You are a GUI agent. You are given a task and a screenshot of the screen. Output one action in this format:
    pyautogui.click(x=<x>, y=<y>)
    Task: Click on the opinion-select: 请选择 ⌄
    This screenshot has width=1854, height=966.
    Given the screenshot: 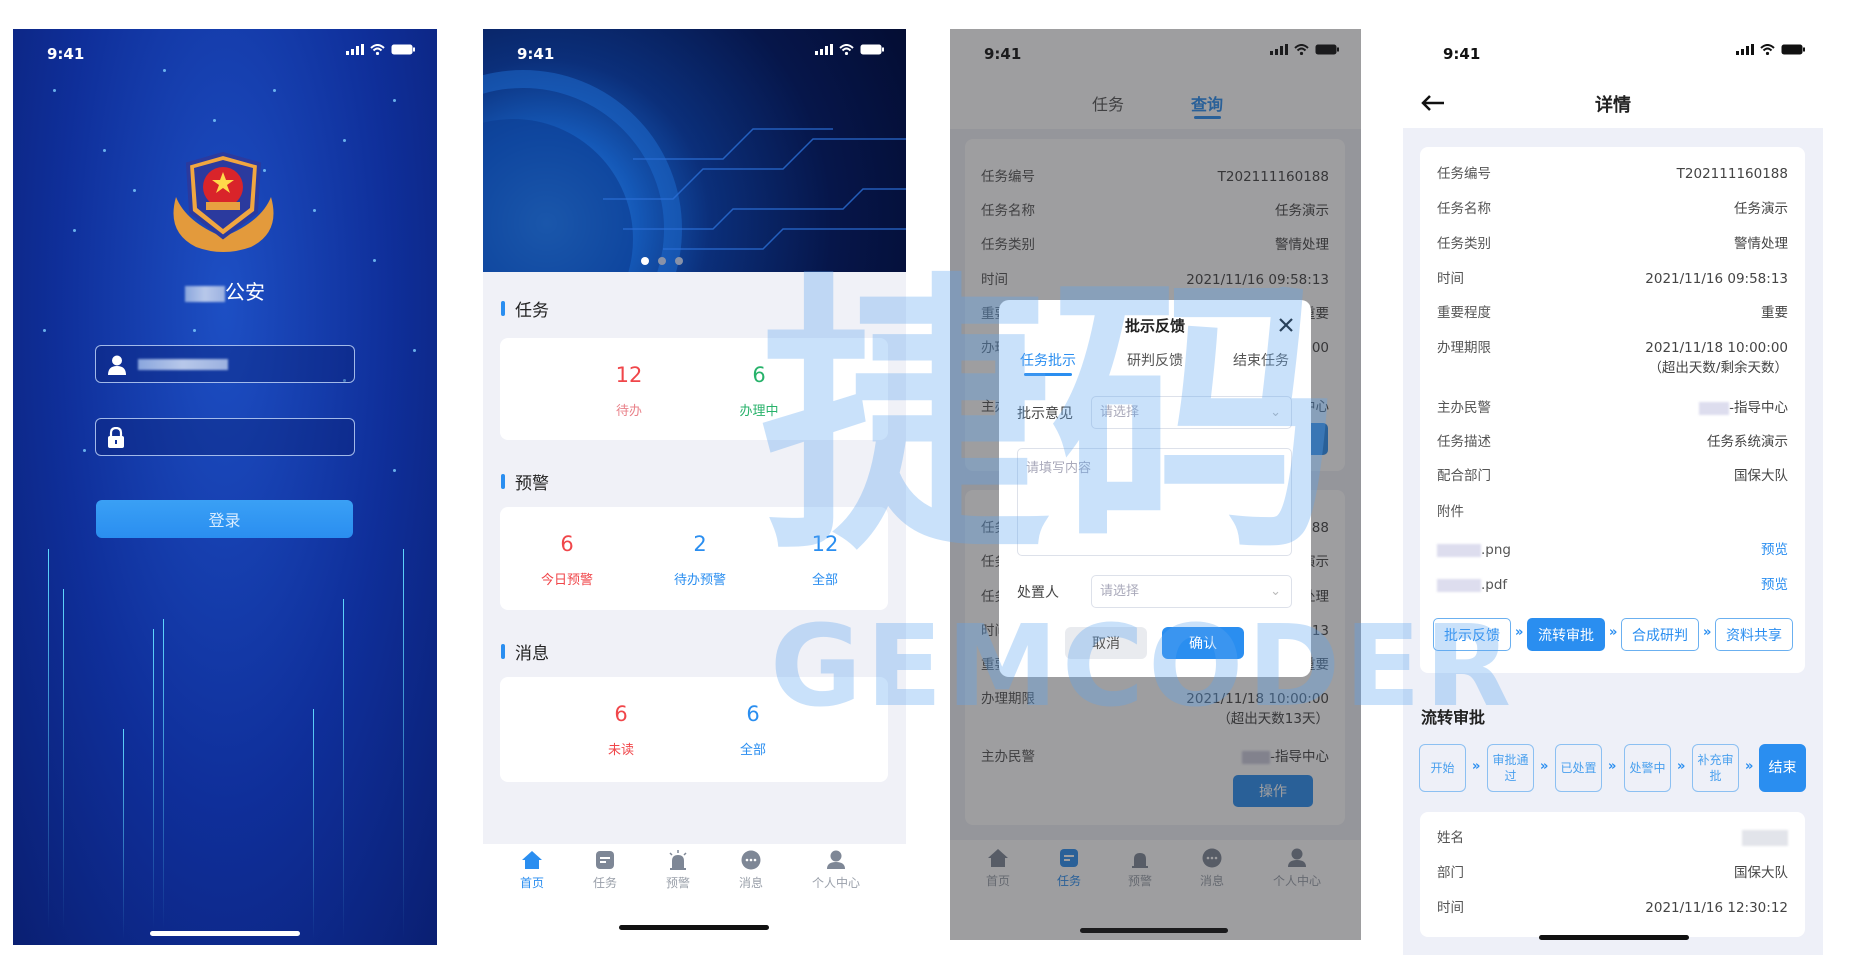 What is the action you would take?
    pyautogui.click(x=1191, y=412)
    